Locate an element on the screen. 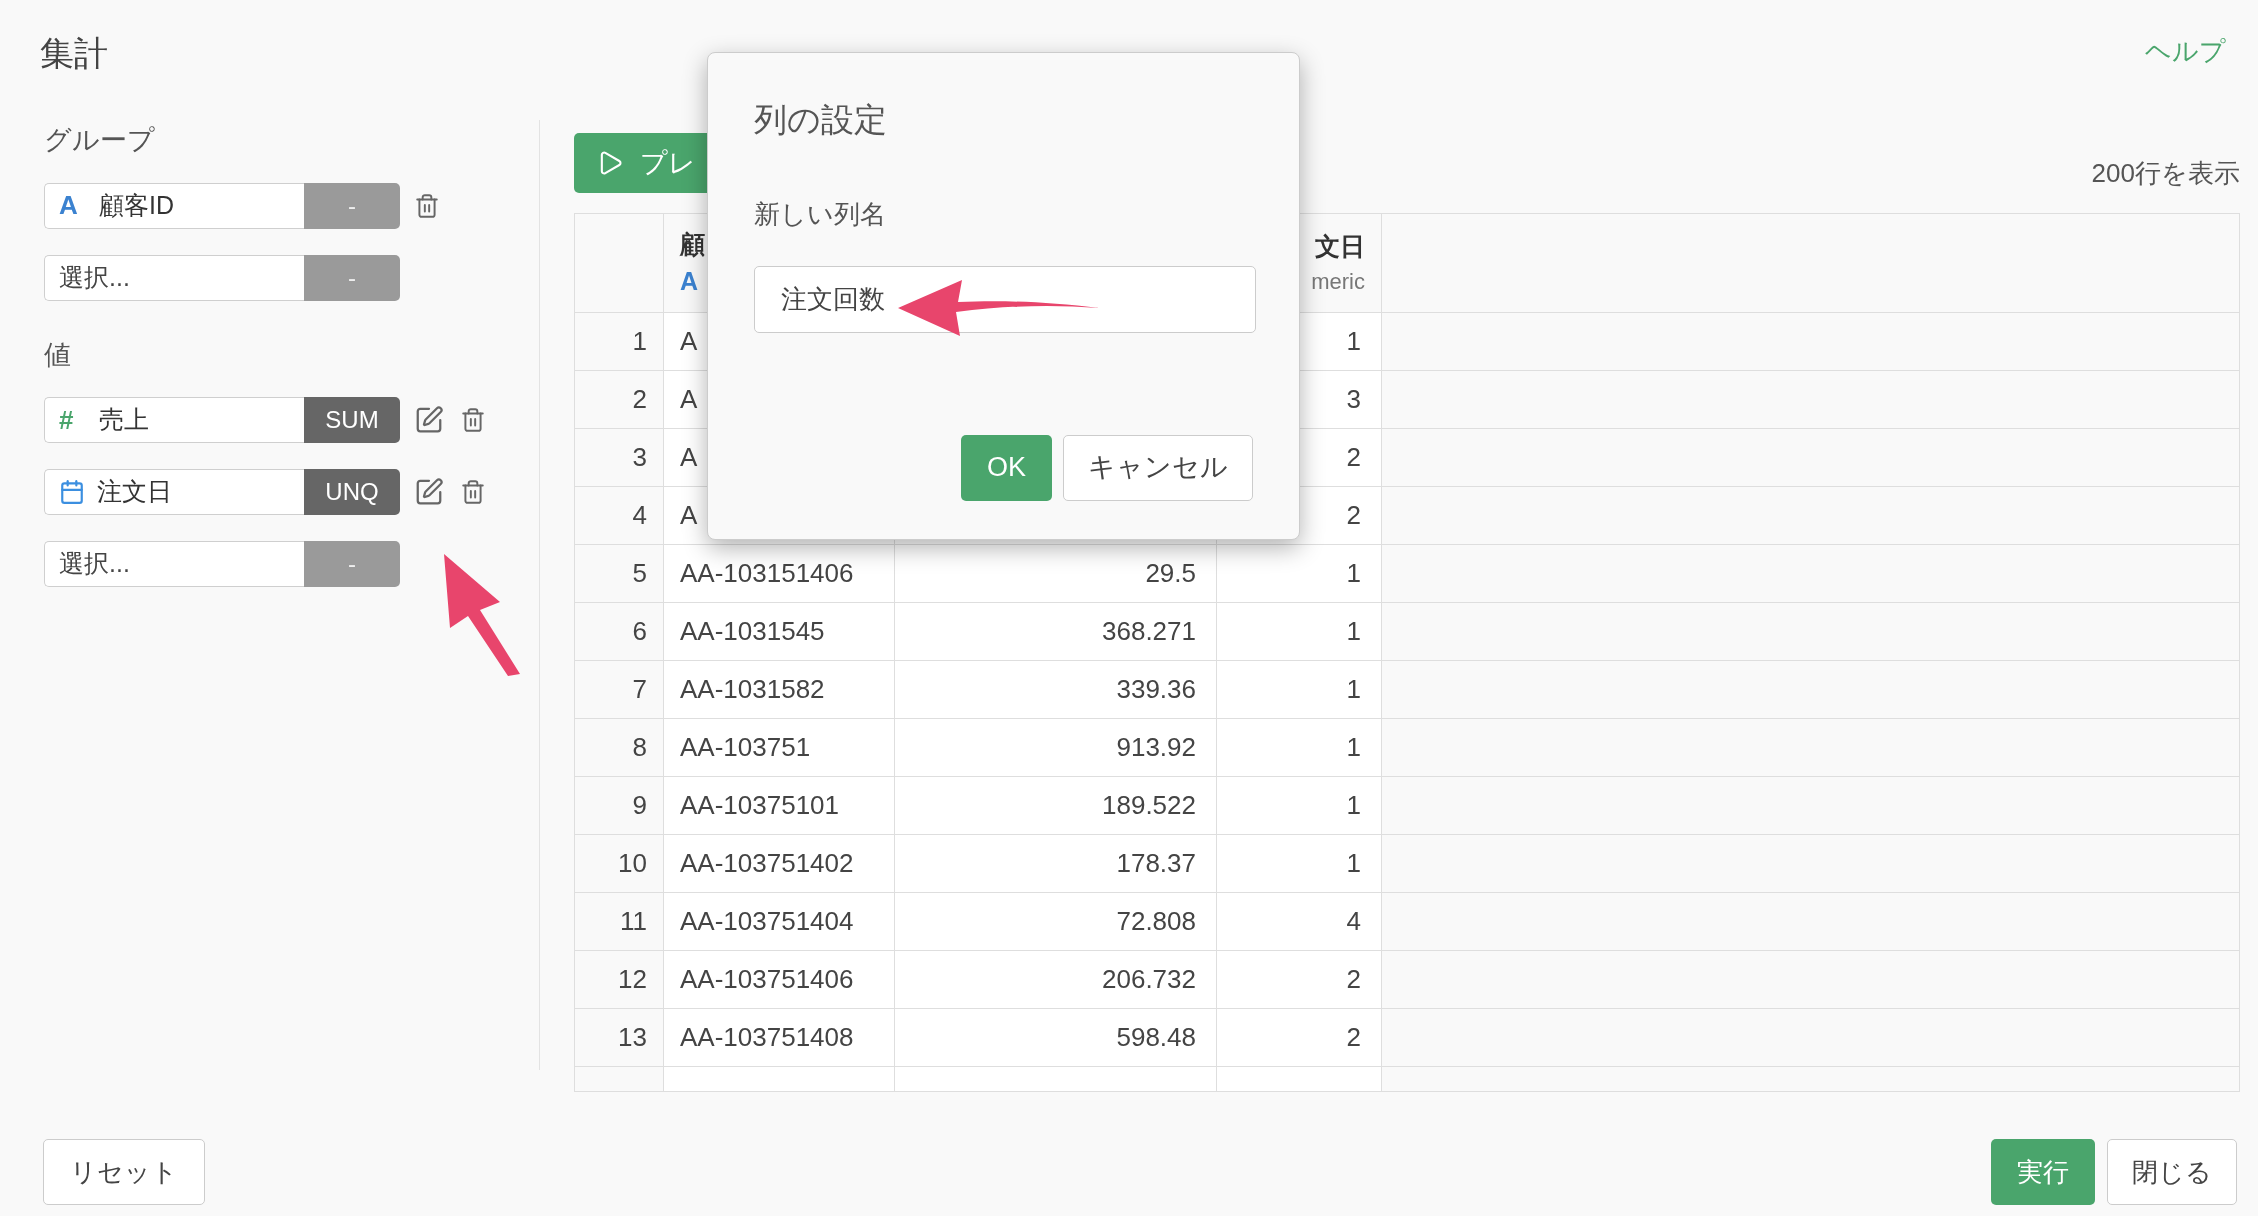 The image size is (2258, 1216). row-number: 7 is located at coordinates (639, 689).